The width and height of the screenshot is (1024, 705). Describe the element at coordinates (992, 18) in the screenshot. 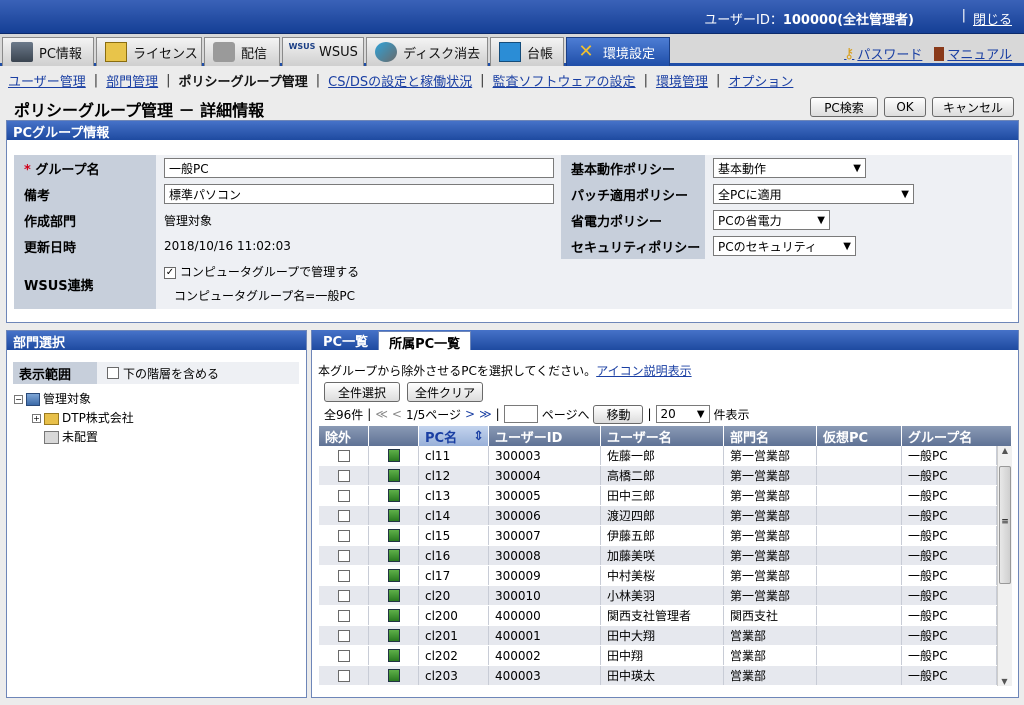

I see `logout-link: 閉じる` at that location.